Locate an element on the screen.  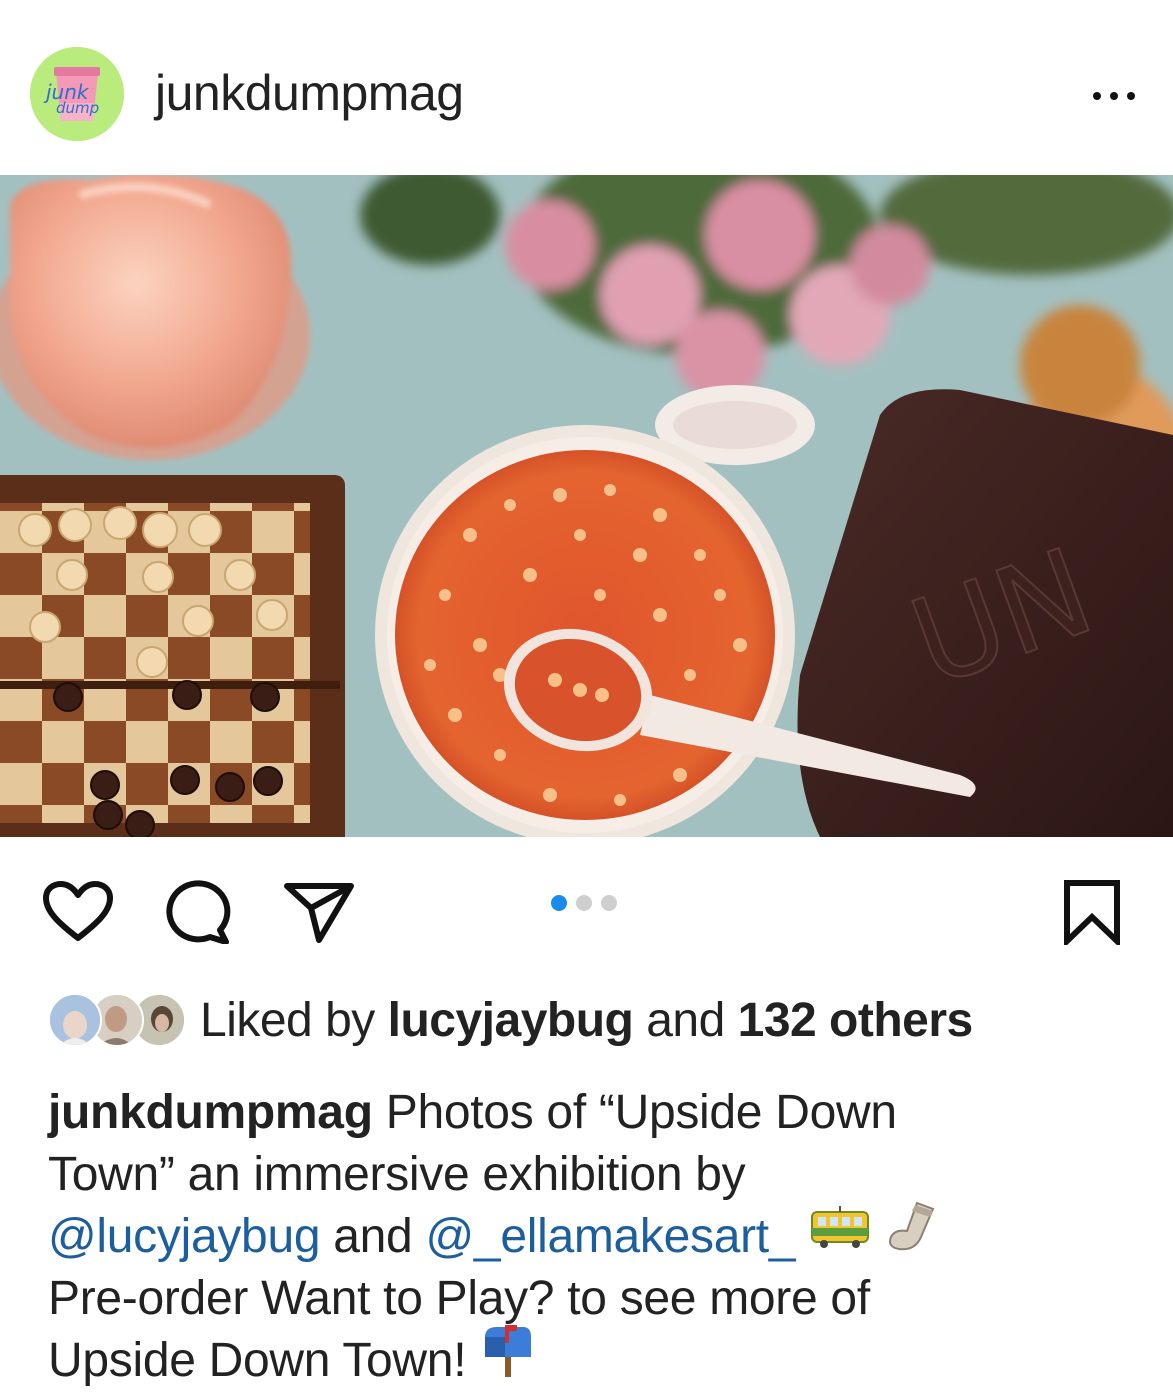
caption-text: Pre-order Want to Play? to see more of is located at coordinates (459, 1298).